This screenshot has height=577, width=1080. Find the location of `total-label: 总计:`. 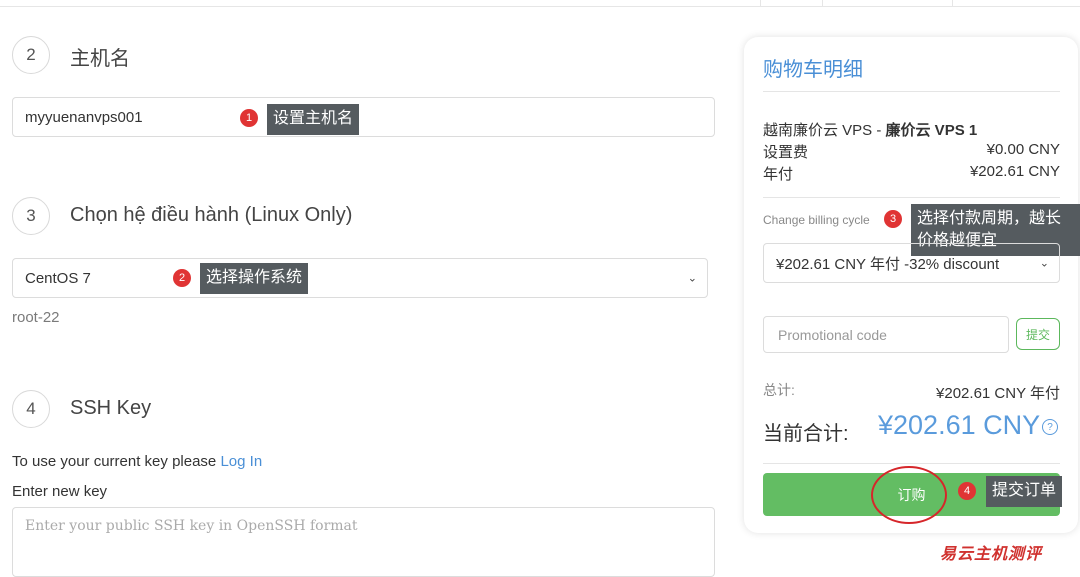

total-label: 总计: is located at coordinates (779, 390).